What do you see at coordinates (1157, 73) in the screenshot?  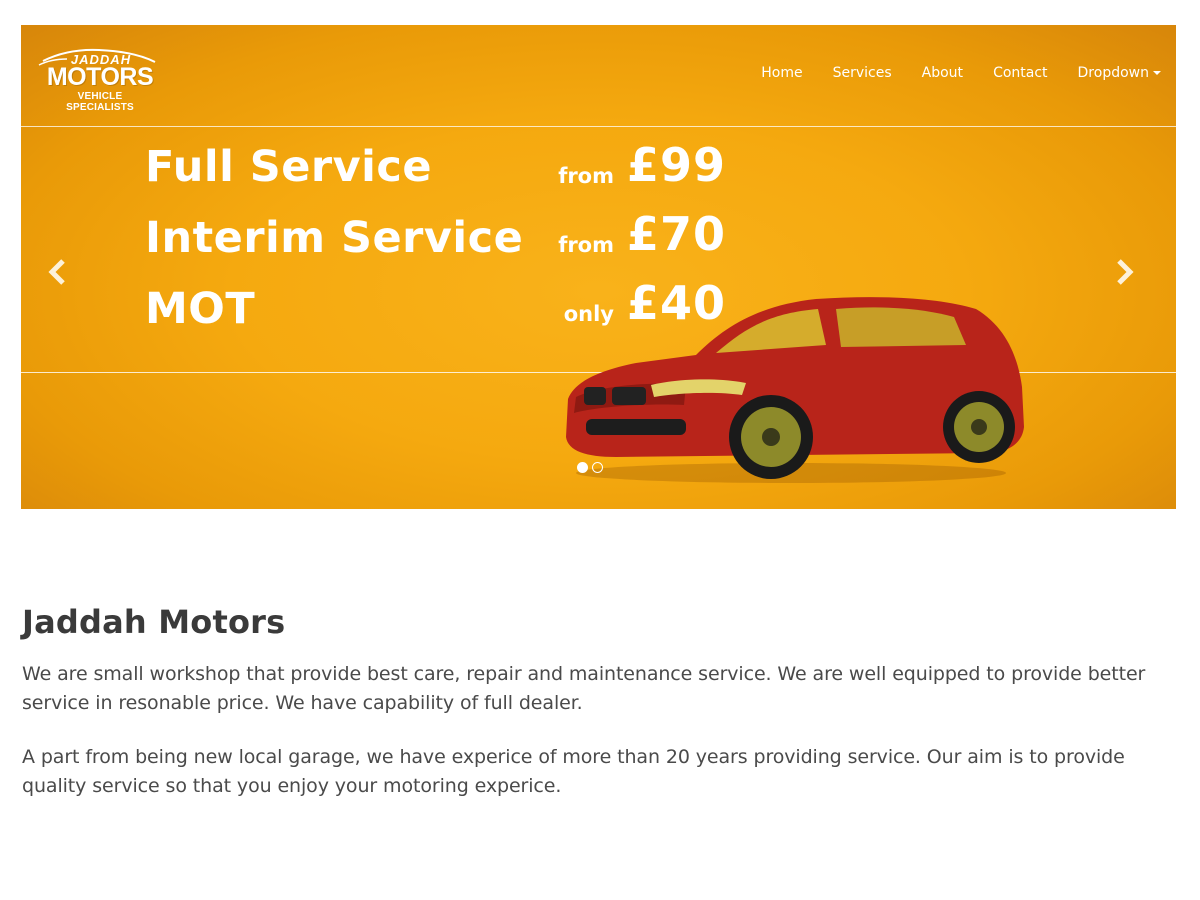 I see `caret-down-icon` at bounding box center [1157, 73].